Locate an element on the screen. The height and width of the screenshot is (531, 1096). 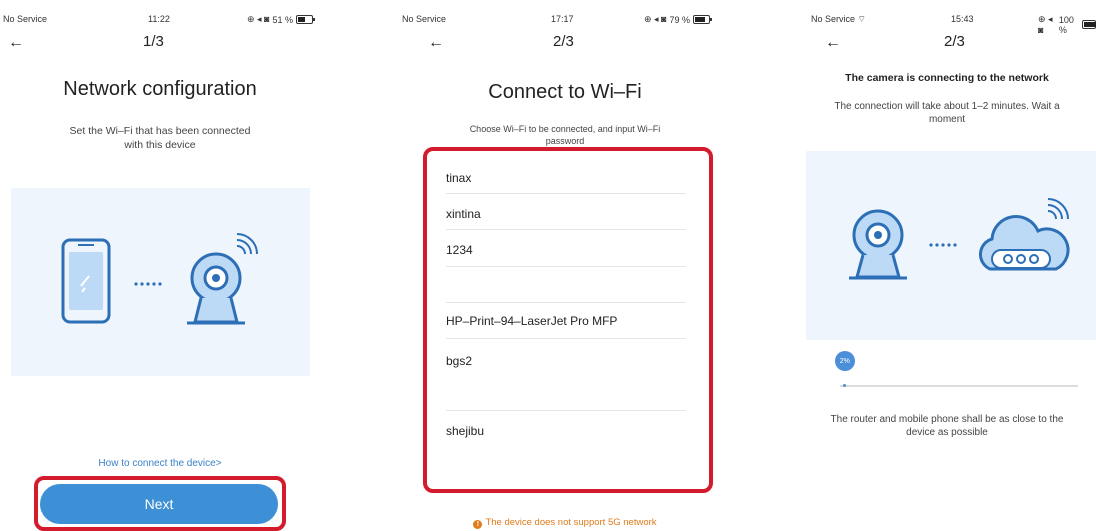
step-indicator: 1/3 is located at coordinates (153, 41).